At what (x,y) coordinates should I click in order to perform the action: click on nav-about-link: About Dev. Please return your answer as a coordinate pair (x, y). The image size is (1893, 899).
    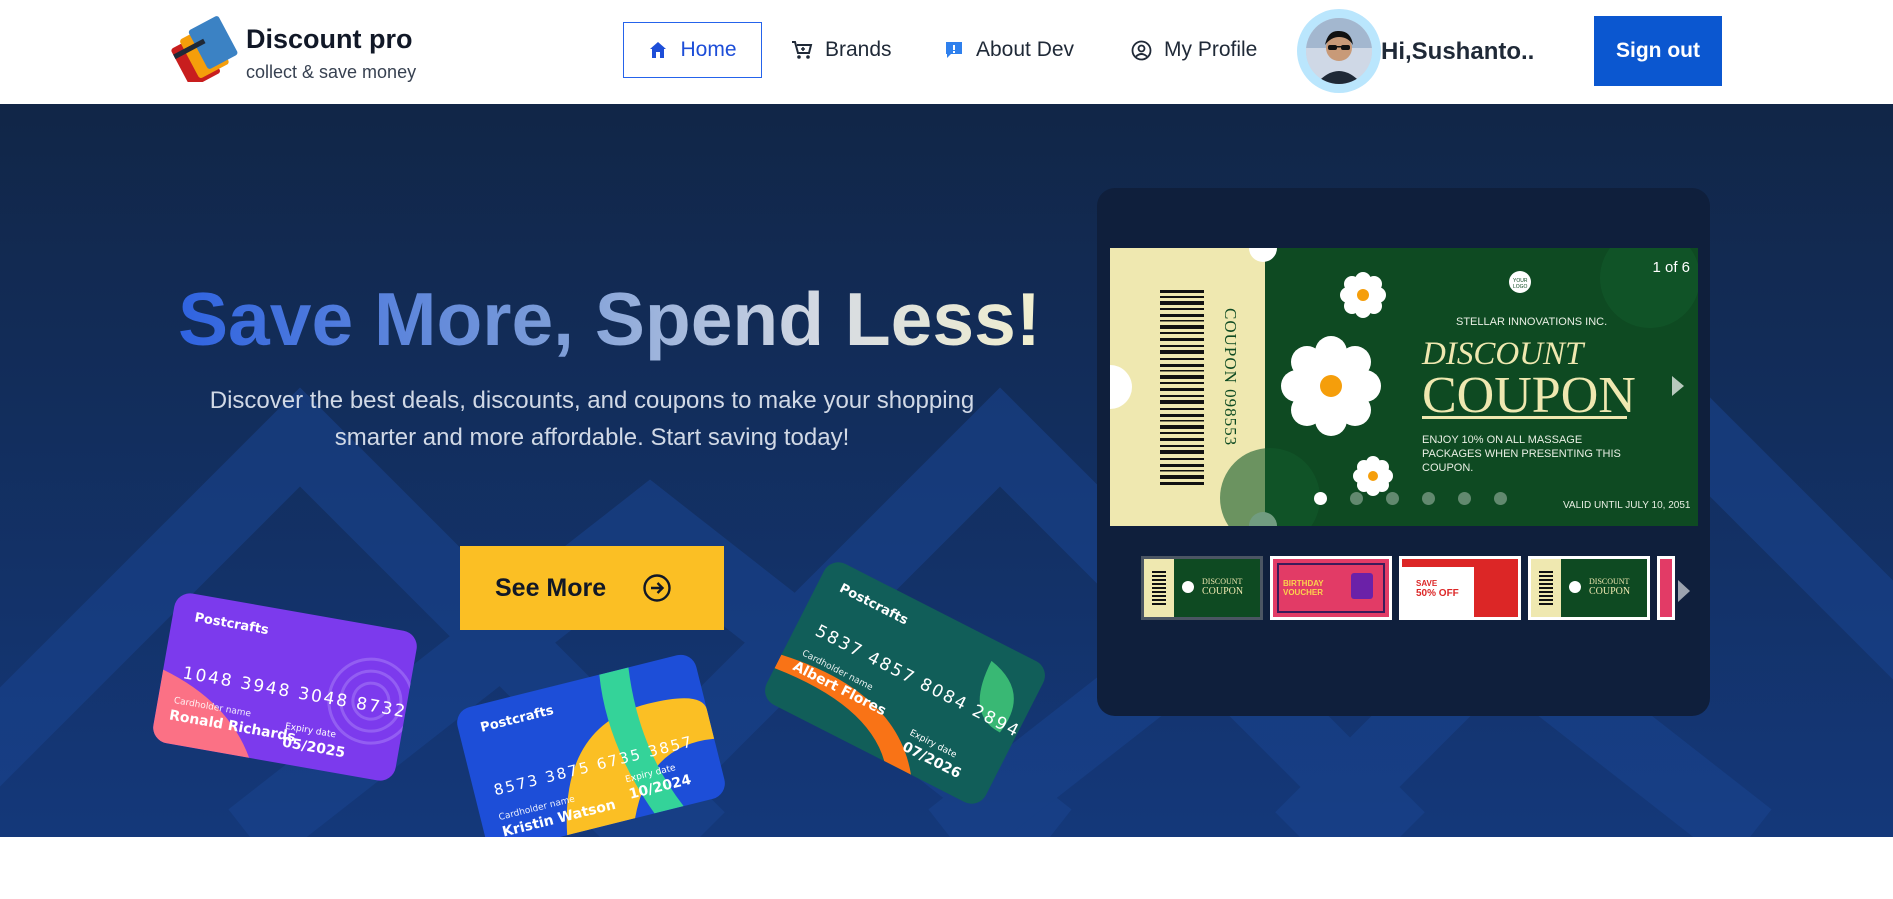
    Looking at the image, I should click on (1009, 50).